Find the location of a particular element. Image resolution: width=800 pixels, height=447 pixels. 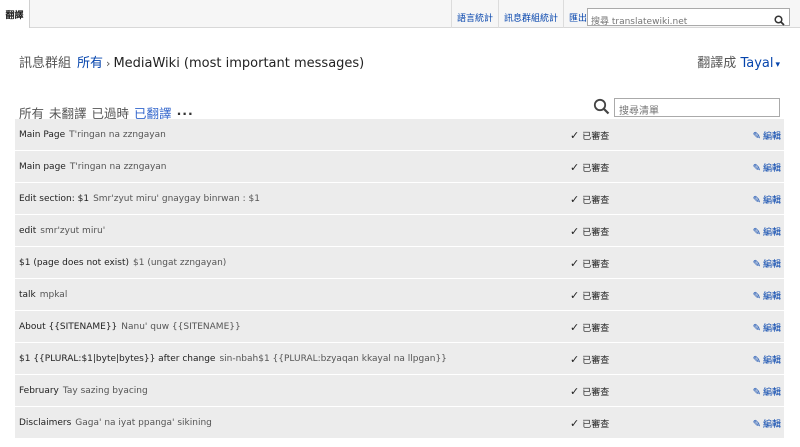

message-cell: February Tay sazing byacing is located at coordinates (83, 391).